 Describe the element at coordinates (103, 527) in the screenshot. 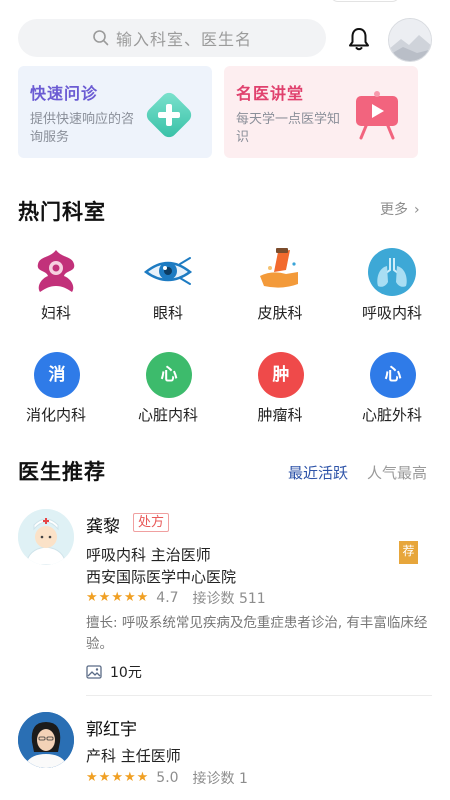

I see `doctor-name: 龚黎` at that location.